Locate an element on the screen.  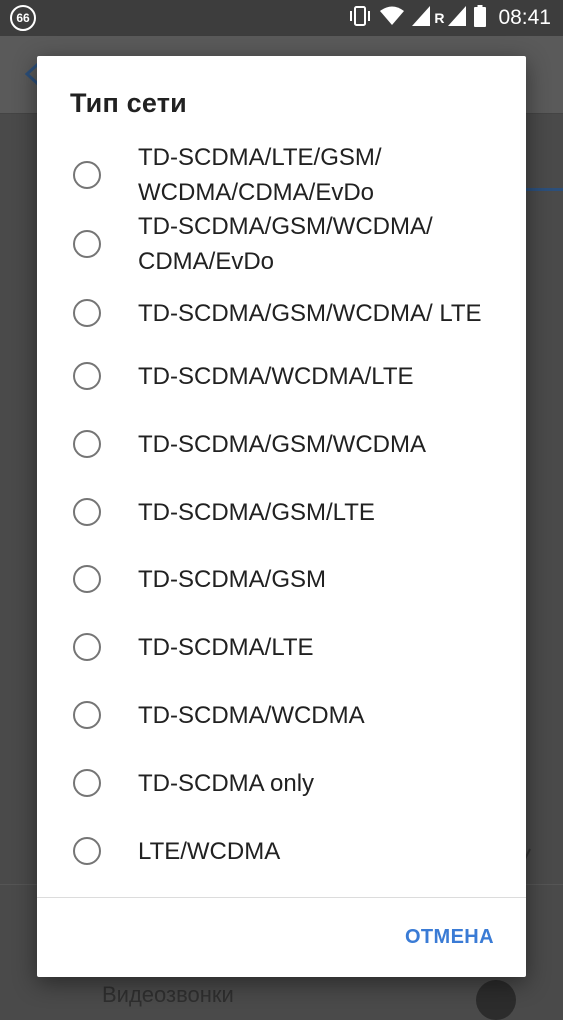
option-row: TD-SCDMA only is located at coordinates (281, 783).